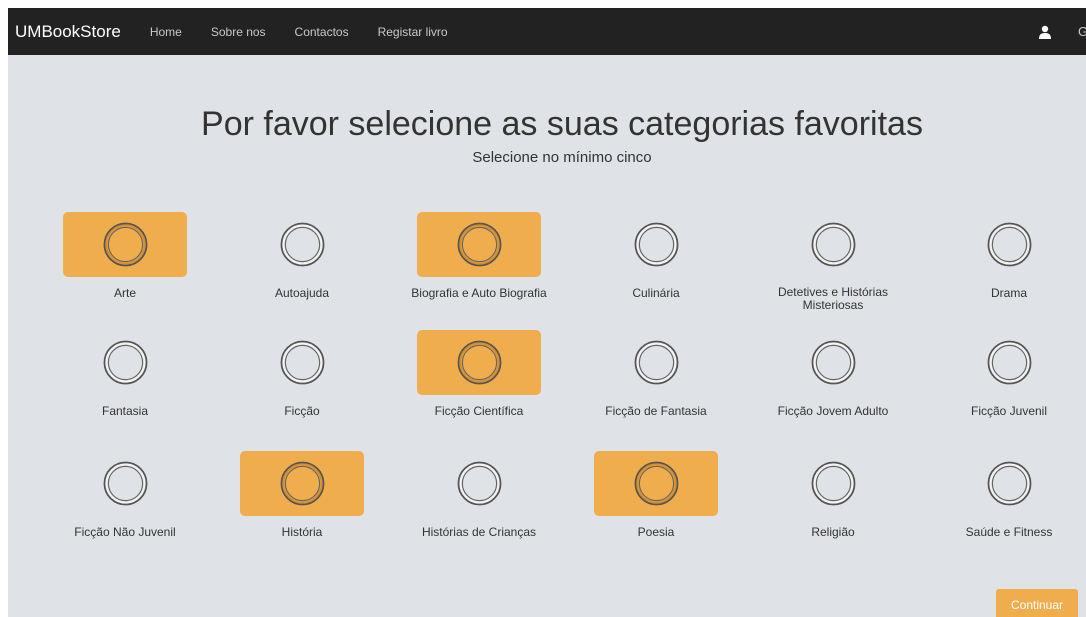 This screenshot has height=617, width=1086. I want to click on category-item: Ficção, so click(302, 374).